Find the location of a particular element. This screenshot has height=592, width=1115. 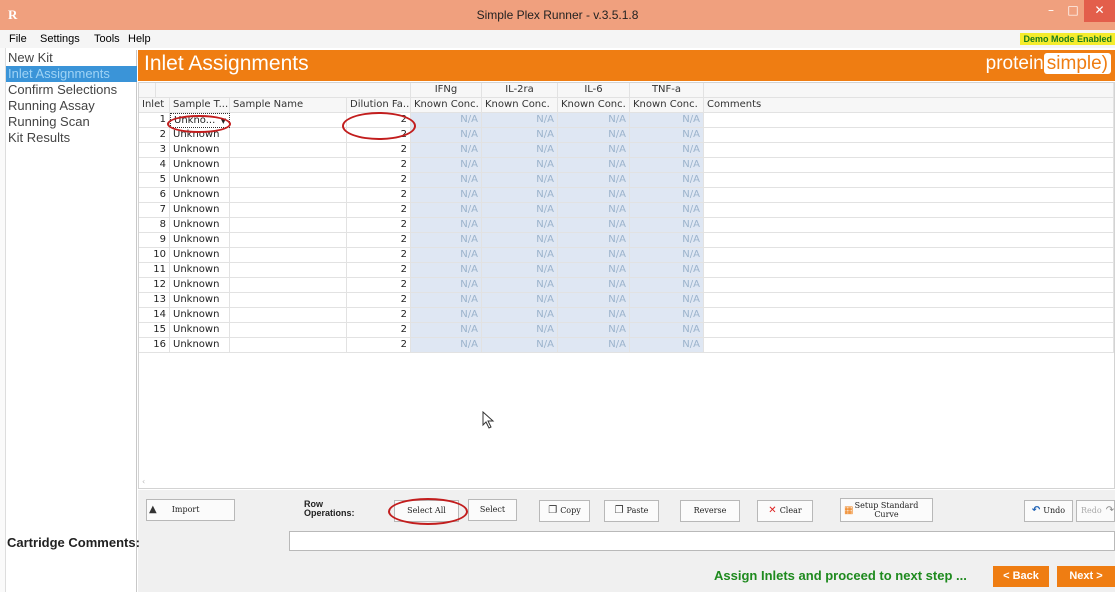

inlet-cell: 8 is located at coordinates (154, 225).